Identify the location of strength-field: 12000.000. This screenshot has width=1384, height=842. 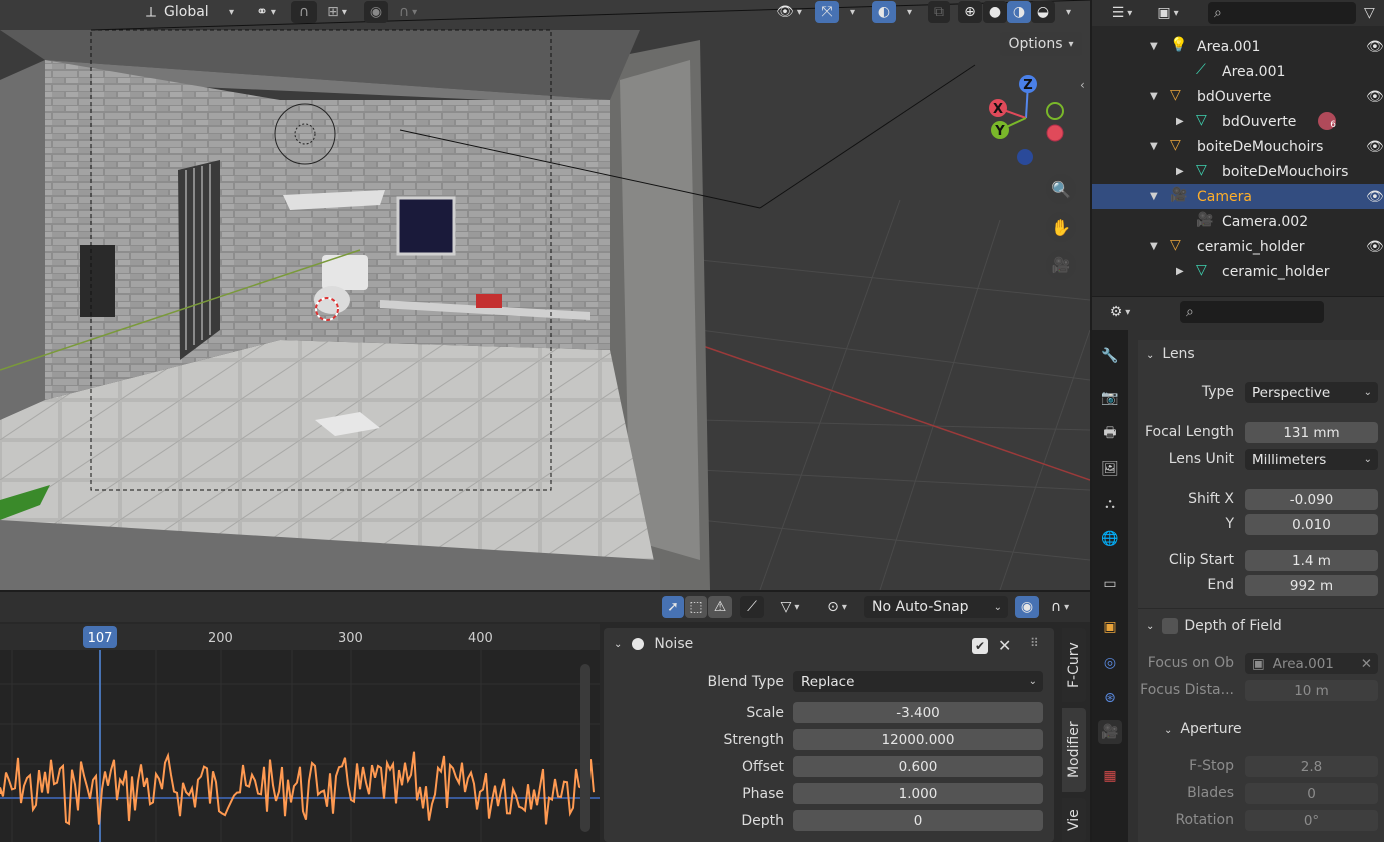
(918, 739).